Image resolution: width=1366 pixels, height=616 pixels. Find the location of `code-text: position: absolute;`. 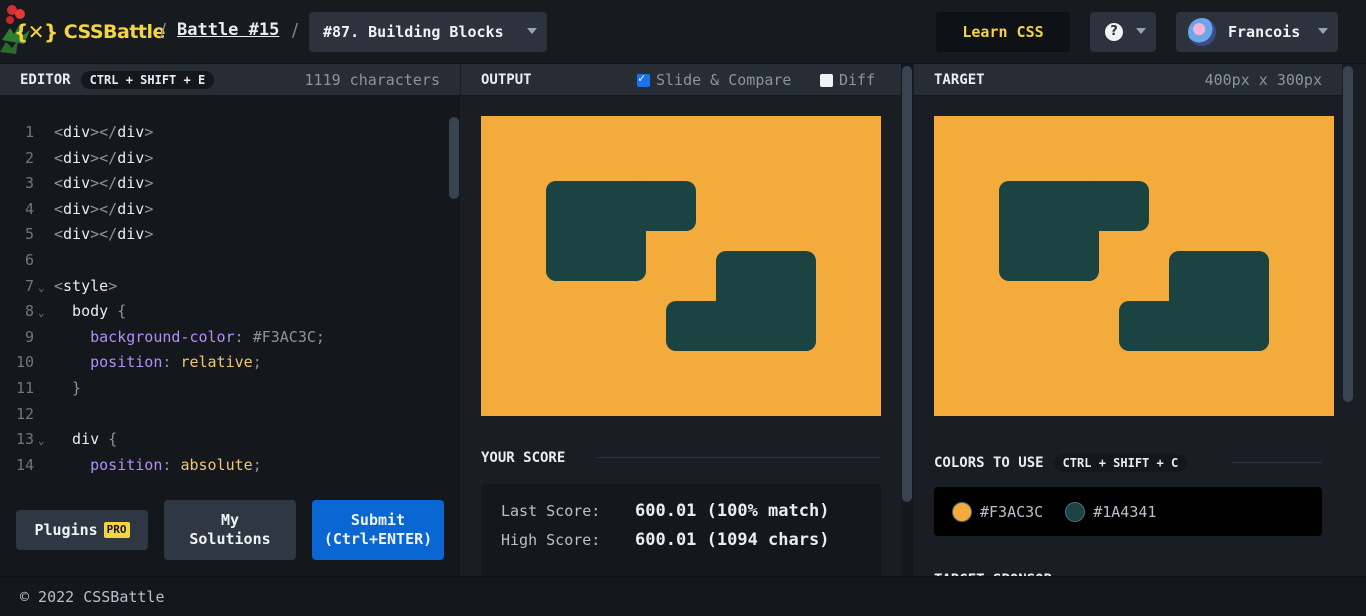

code-text: position: absolute; is located at coordinates (158, 465).